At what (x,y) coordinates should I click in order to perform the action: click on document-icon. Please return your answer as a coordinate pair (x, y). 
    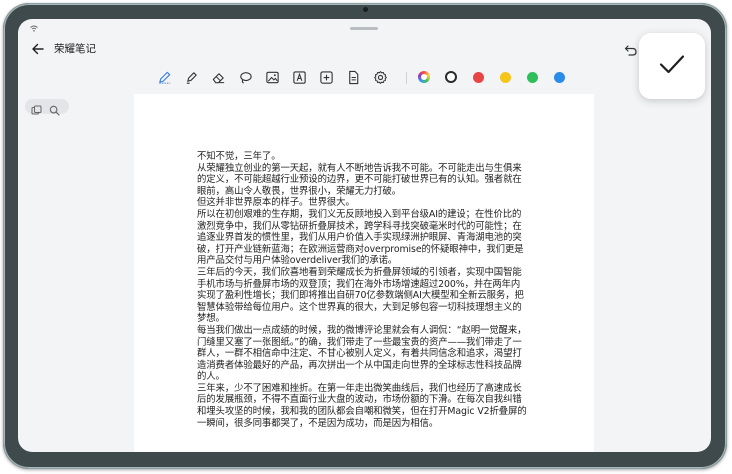
    Looking at the image, I should click on (353, 77).